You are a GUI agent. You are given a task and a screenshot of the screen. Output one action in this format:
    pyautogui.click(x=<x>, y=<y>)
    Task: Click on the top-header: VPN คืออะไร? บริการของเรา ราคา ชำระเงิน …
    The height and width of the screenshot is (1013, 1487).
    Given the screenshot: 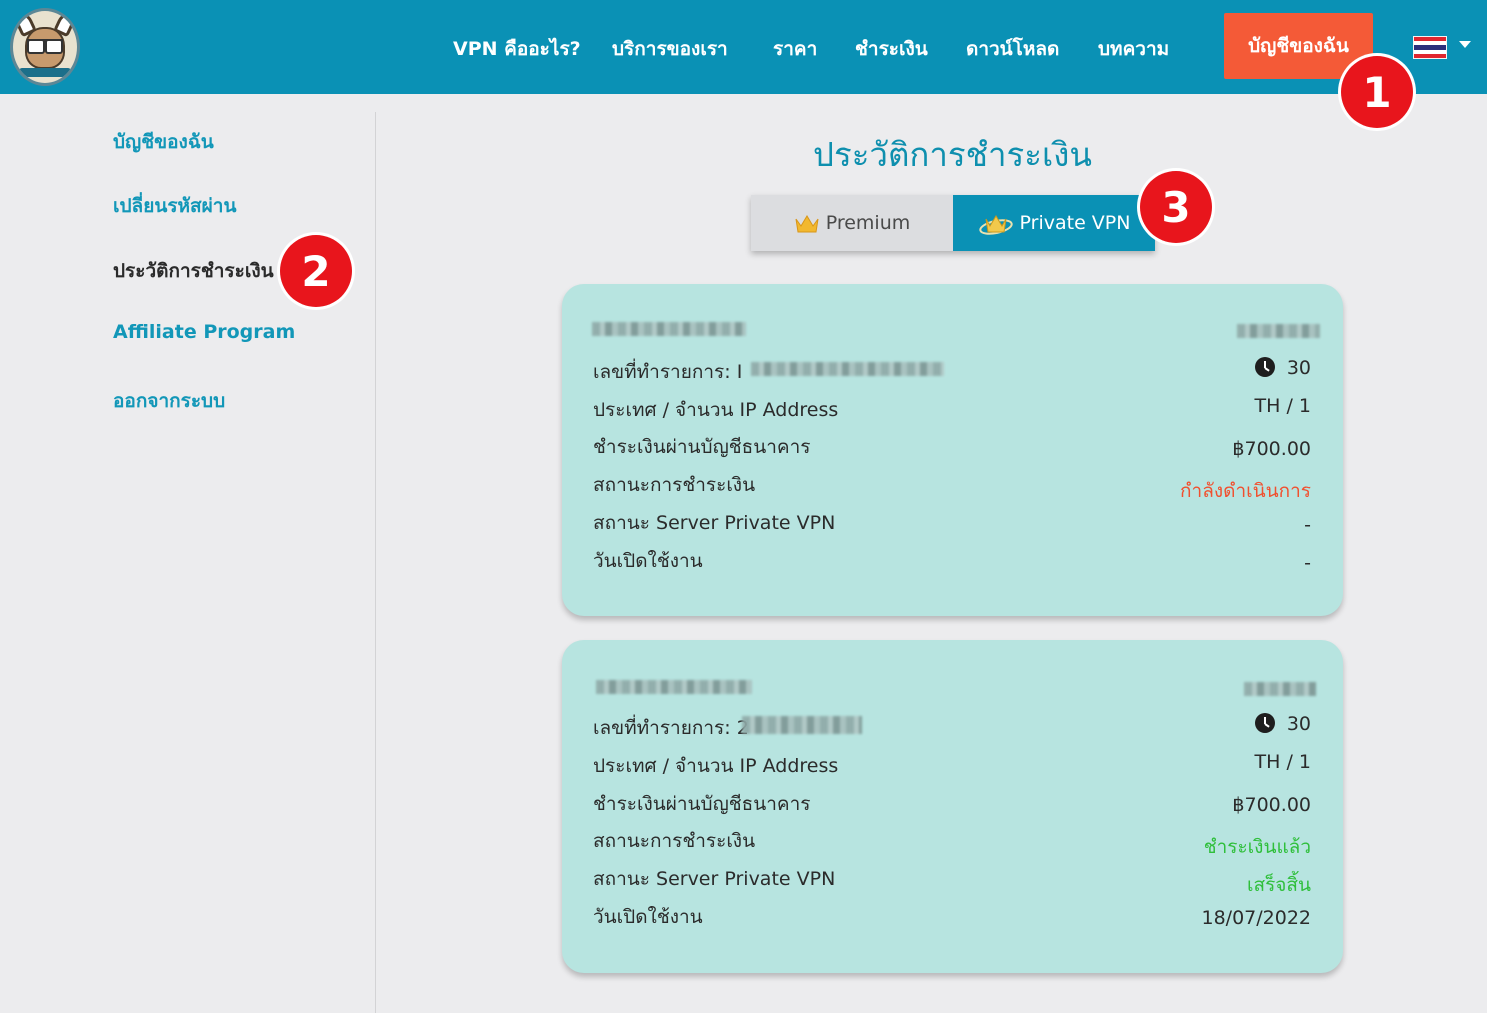 What is the action you would take?
    pyautogui.click(x=743, y=47)
    